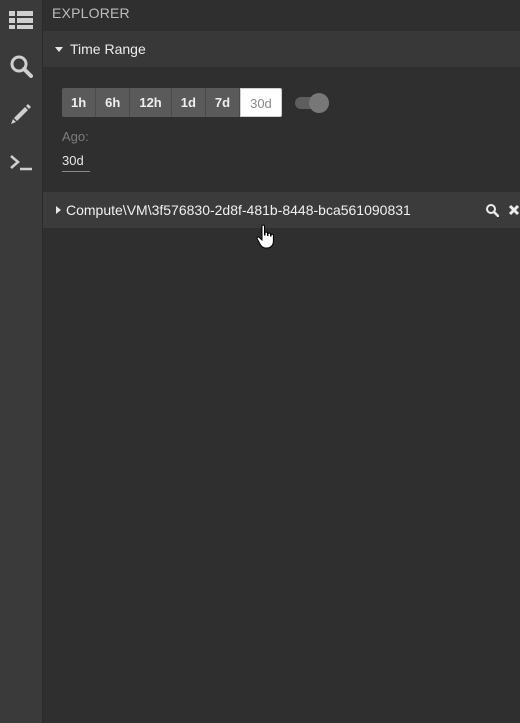 Image resolution: width=520 pixels, height=723 pixels. Describe the element at coordinates (108, 49) in the screenshot. I see `time-range-label: Time Range` at that location.